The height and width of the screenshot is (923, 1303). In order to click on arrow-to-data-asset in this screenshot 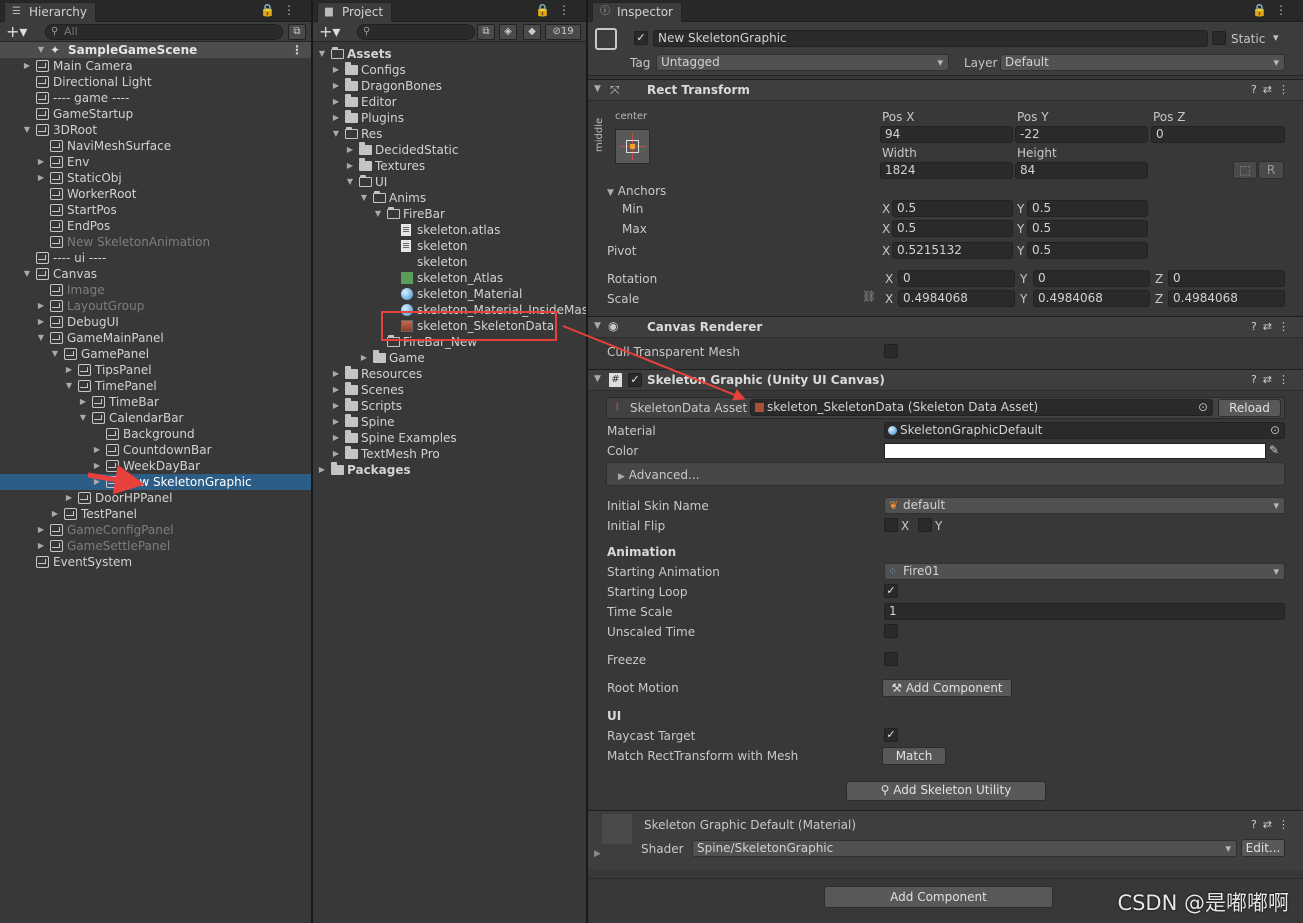, I will do `click(654, 363)`.